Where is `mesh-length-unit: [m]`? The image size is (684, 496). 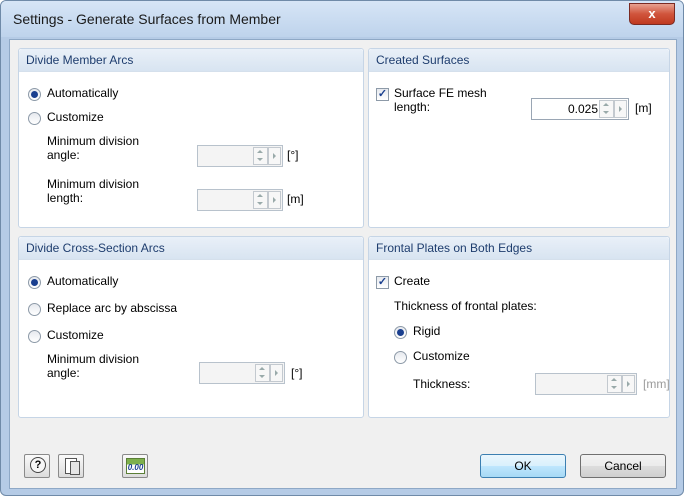
mesh-length-unit: [m] is located at coordinates (643, 108).